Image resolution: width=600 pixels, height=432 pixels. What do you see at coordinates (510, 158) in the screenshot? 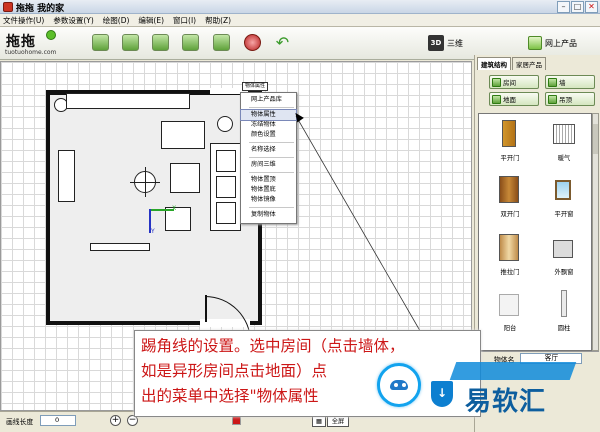
I see `catalog-item-label: 平开门` at bounding box center [510, 158].